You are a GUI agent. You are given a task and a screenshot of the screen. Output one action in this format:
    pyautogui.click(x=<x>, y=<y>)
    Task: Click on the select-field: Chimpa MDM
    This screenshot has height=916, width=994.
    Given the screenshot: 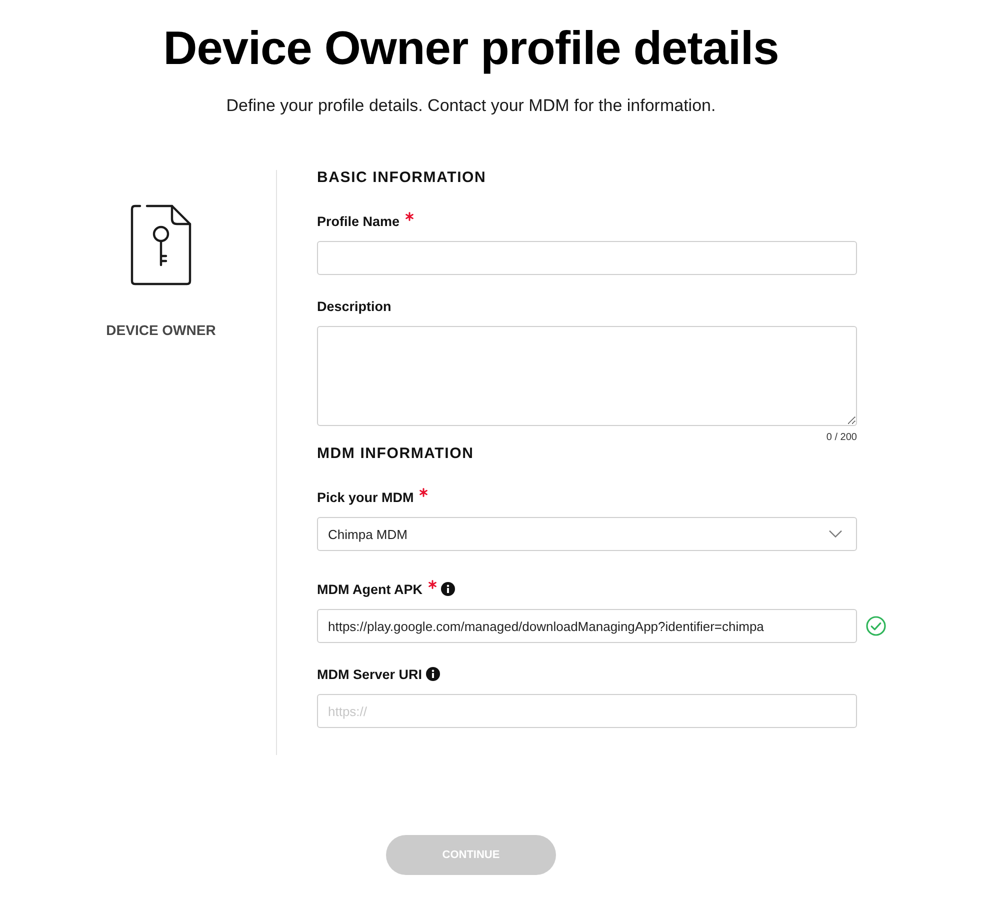 What is the action you would take?
    pyautogui.click(x=587, y=534)
    